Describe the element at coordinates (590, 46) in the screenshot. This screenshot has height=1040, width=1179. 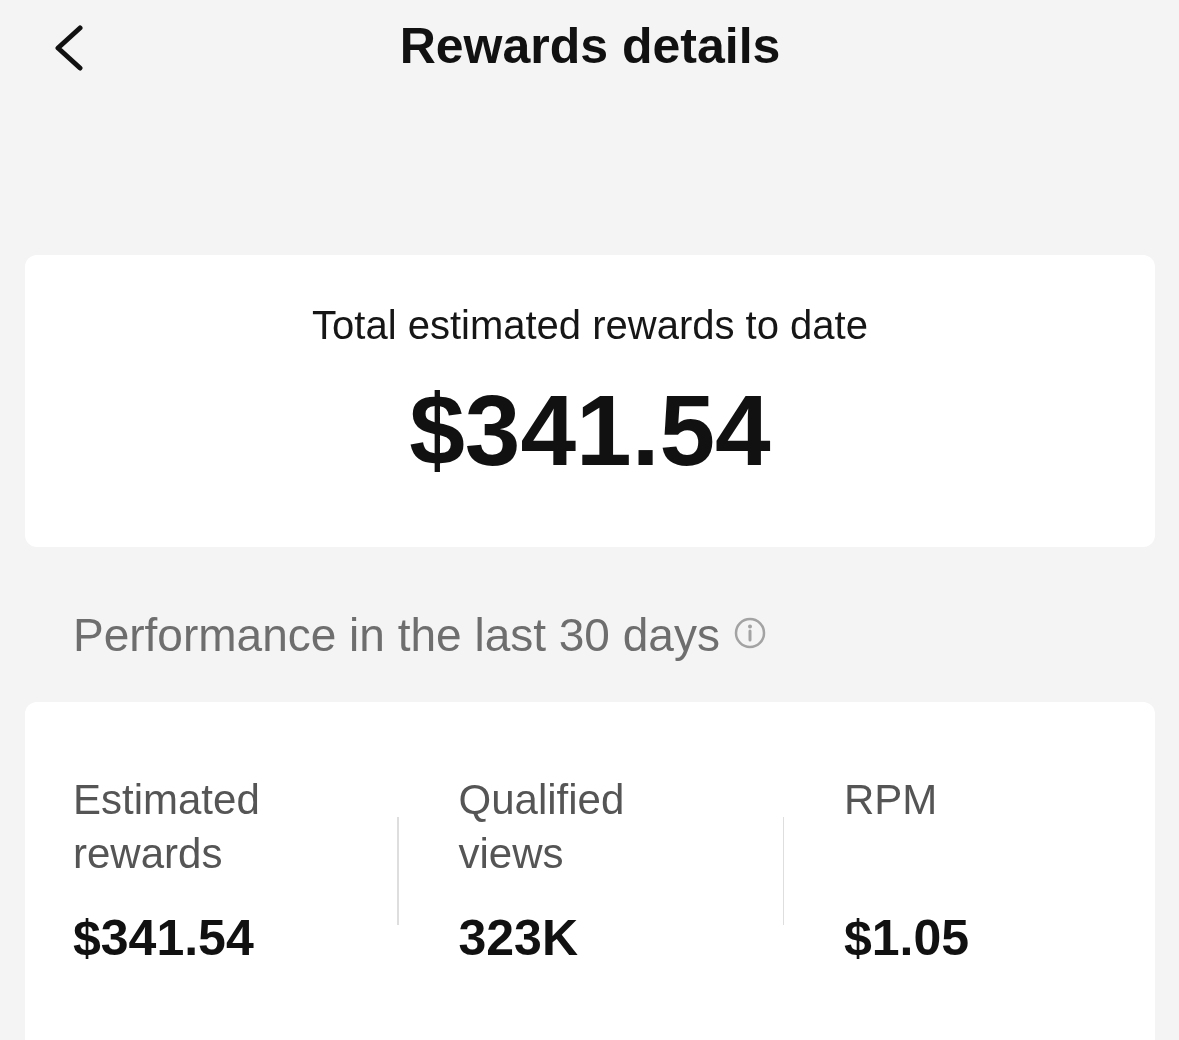
I see `page-title: Rewards details` at that location.